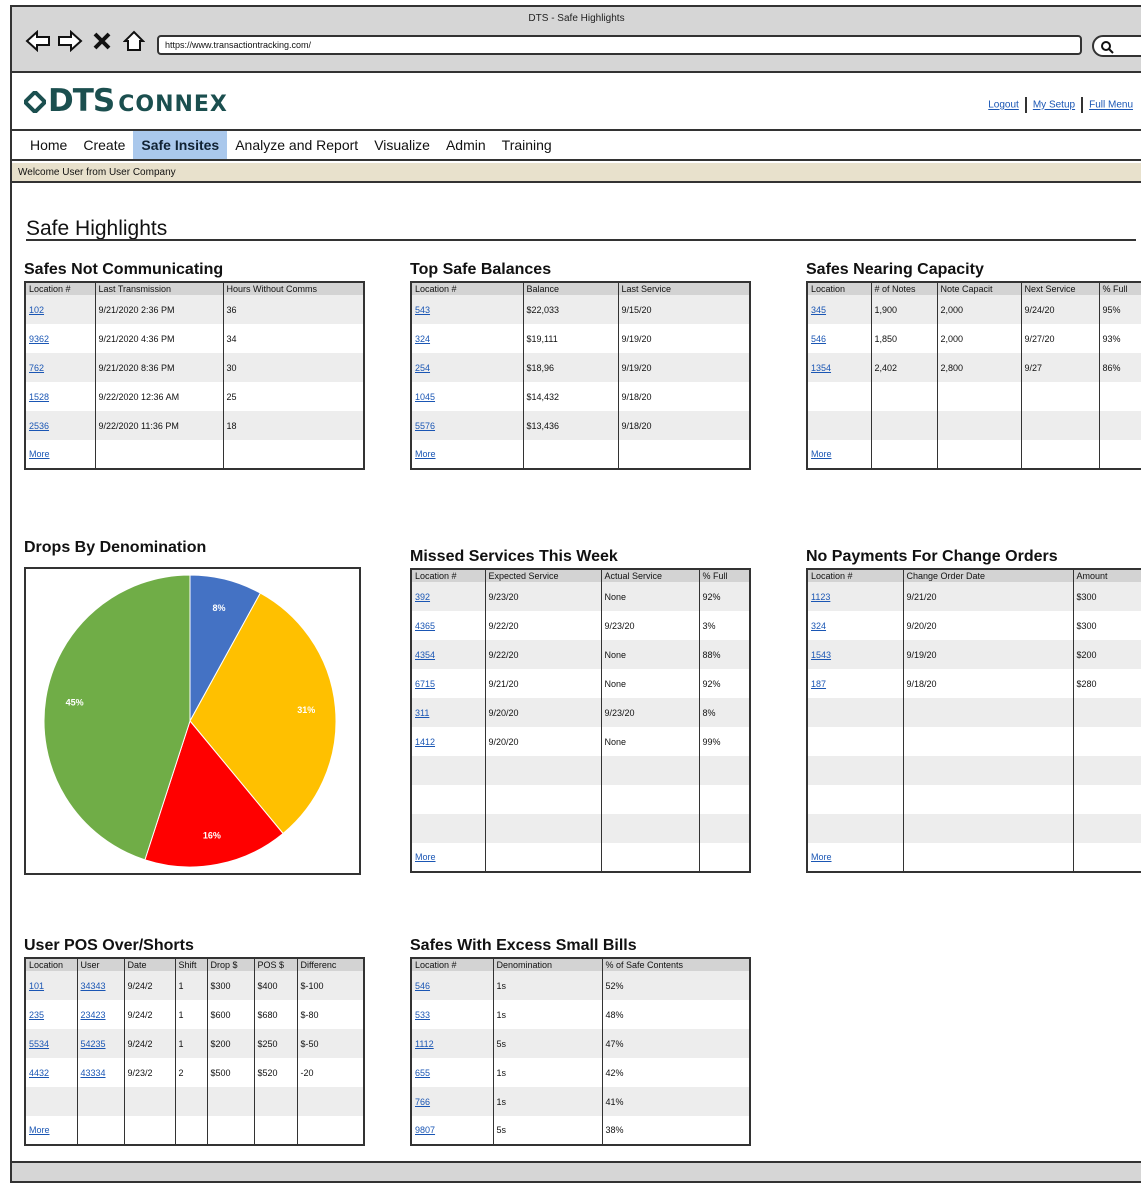 This screenshot has width=1141, height=1183. I want to click on location-link: 254, so click(422, 368).